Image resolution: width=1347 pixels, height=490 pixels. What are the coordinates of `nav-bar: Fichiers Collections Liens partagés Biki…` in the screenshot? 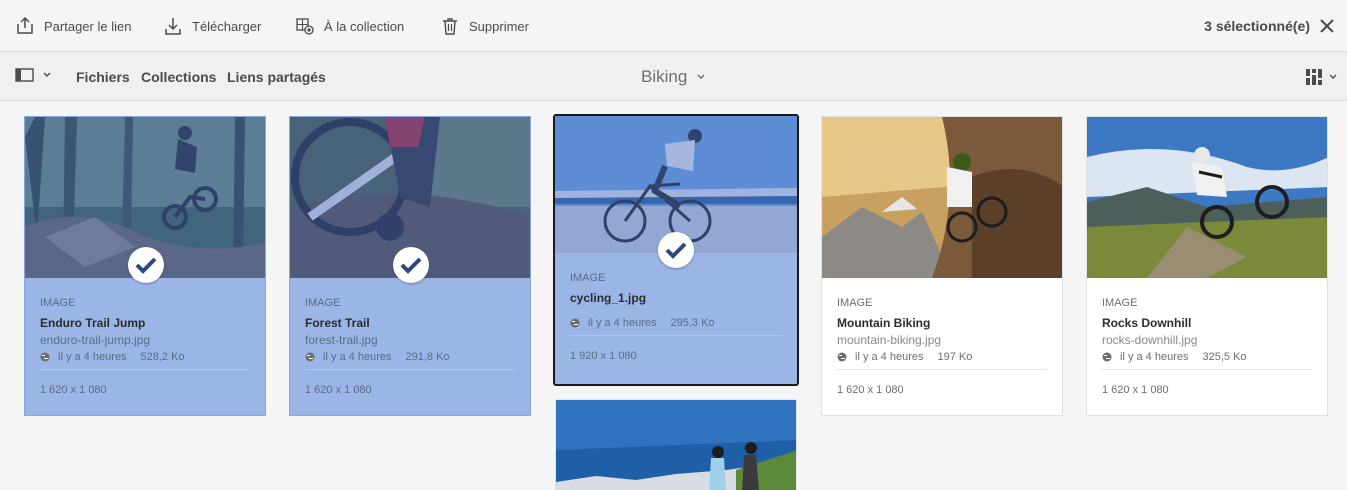 It's located at (673, 76).